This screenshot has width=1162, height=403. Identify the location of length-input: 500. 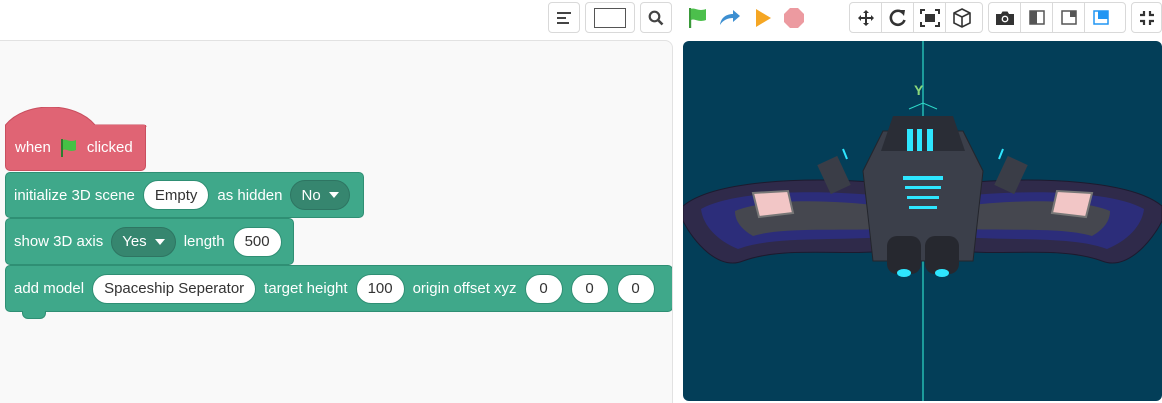
(257, 241).